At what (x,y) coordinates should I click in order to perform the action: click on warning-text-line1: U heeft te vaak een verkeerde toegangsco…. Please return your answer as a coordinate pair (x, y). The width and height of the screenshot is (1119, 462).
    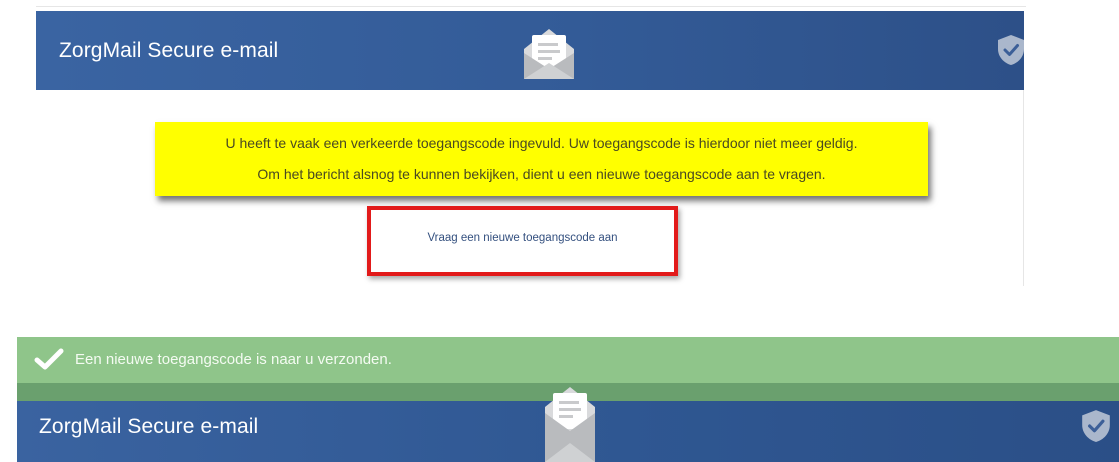
    Looking at the image, I should click on (541, 143).